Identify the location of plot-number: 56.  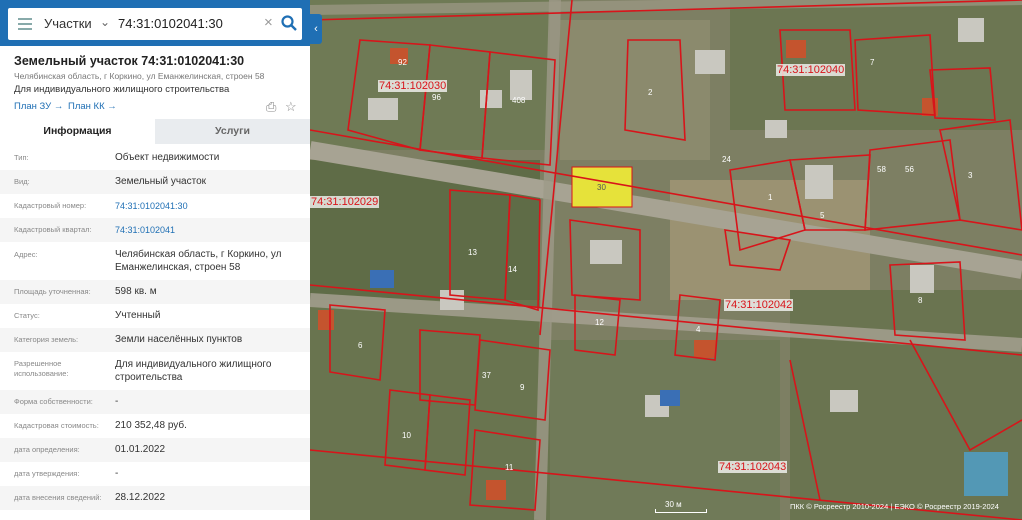
(909, 169).